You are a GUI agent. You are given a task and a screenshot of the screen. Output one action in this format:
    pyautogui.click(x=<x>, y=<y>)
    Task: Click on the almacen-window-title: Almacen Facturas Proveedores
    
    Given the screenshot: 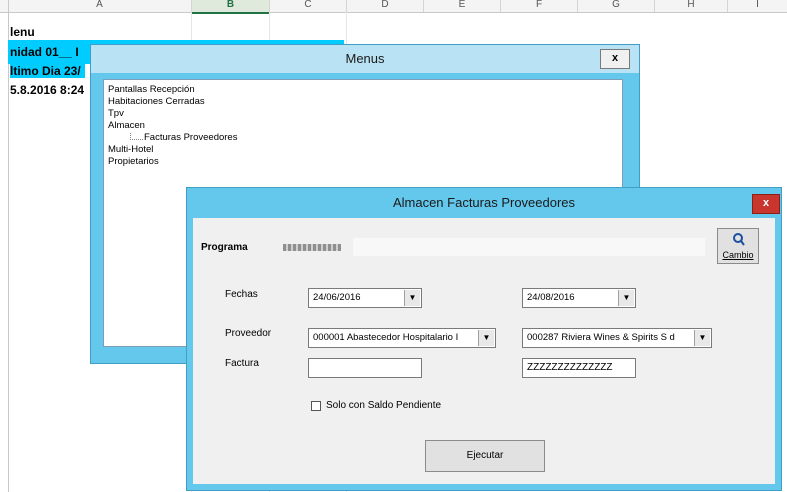 What is the action you would take?
    pyautogui.click(x=484, y=203)
    